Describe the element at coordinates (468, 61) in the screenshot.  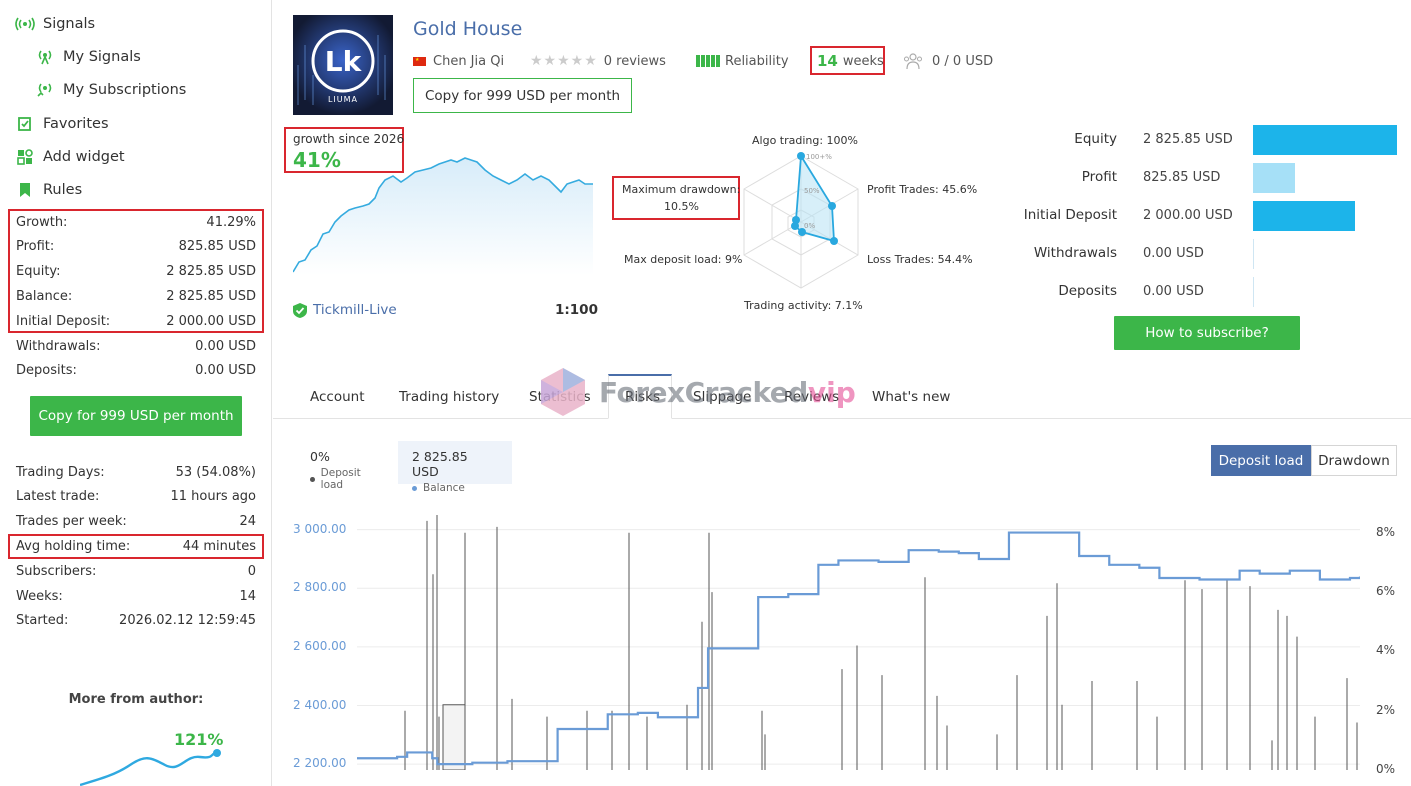
I see `author-name: Chen Jia Qi` at that location.